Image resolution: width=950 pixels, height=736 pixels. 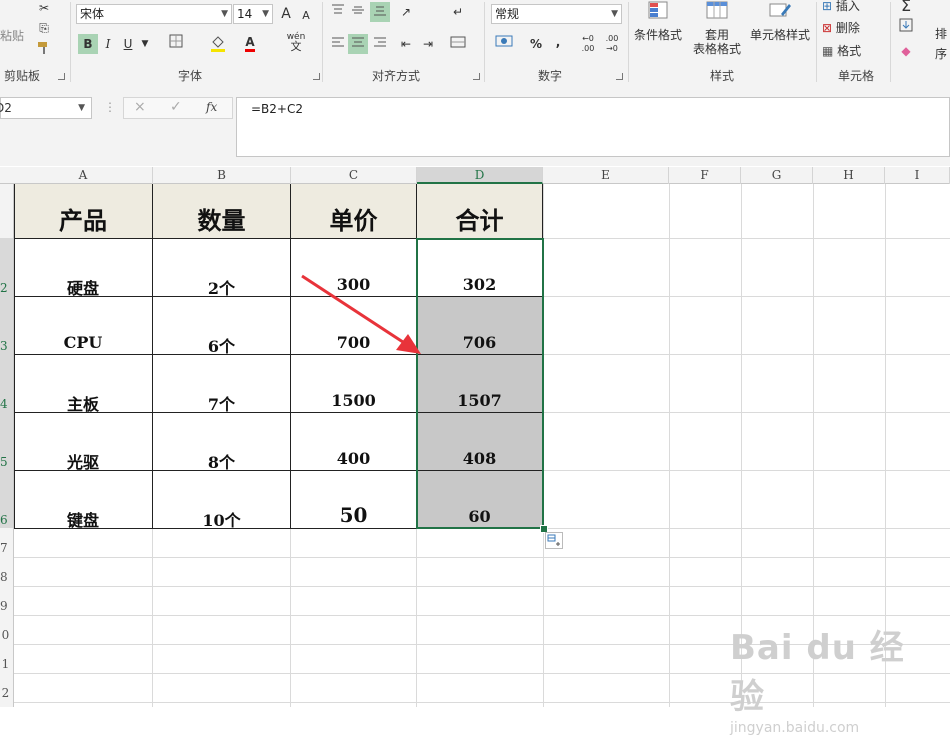 What do you see at coordinates (83, 442) in the screenshot?
I see `table-cell-a5: 光驱` at bounding box center [83, 442].